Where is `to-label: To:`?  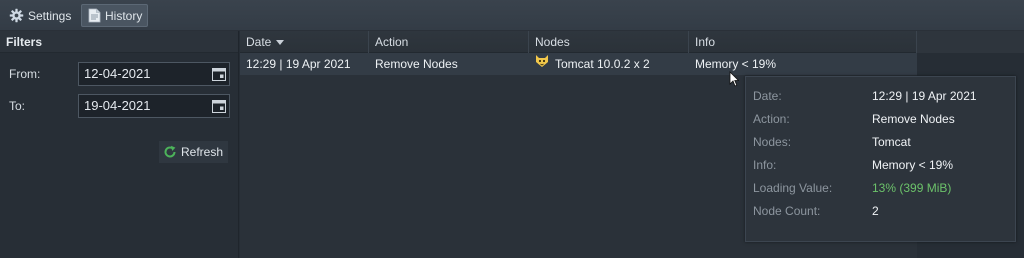
to-label: To: is located at coordinates (17, 106).